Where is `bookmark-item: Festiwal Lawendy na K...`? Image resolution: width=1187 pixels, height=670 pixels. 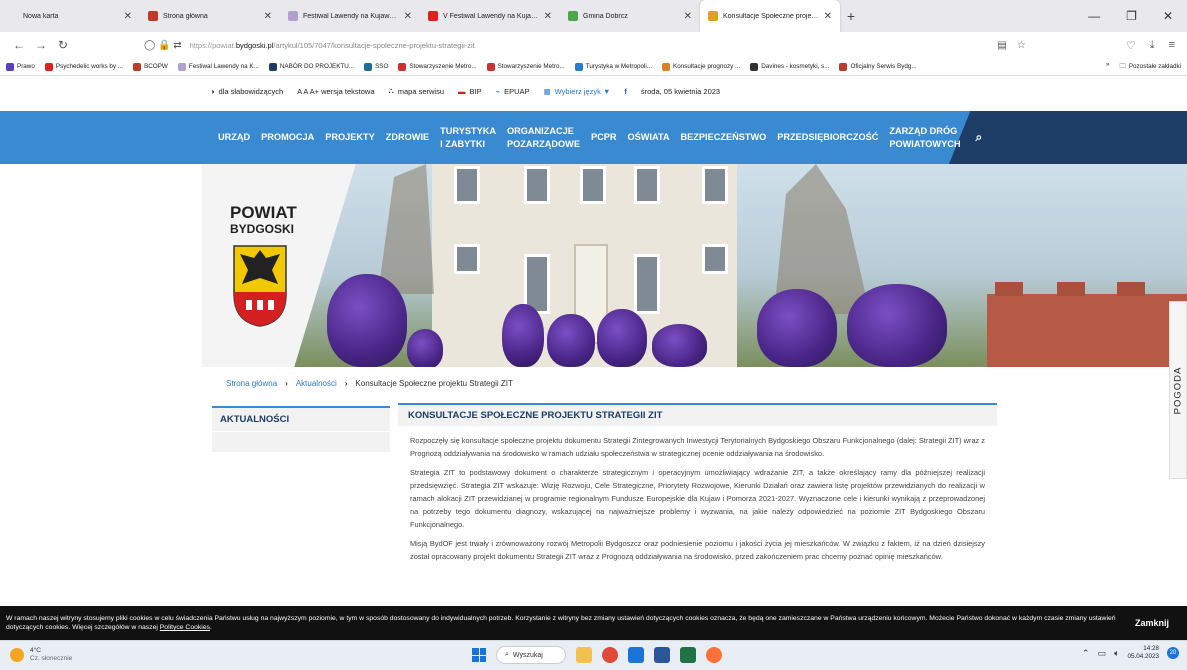 bookmark-item: Festiwal Lawendy na K... is located at coordinates (218, 66).